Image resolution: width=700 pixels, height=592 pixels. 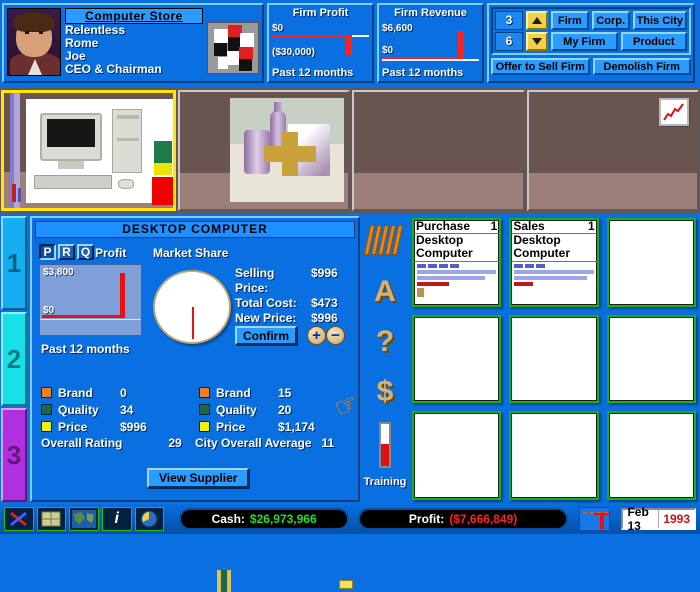 I want to click on product-profit-chart: $3,800 $0, so click(x=90, y=300).